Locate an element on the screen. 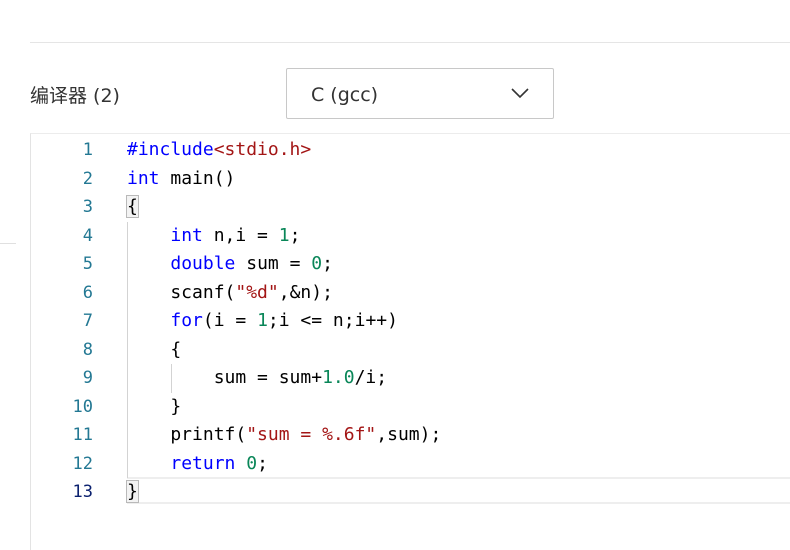 The image size is (790, 550). line-number-gutter: 1 2 3 4 5 6 7 8 9 10 11 12 13 is located at coordinates (62, 342).